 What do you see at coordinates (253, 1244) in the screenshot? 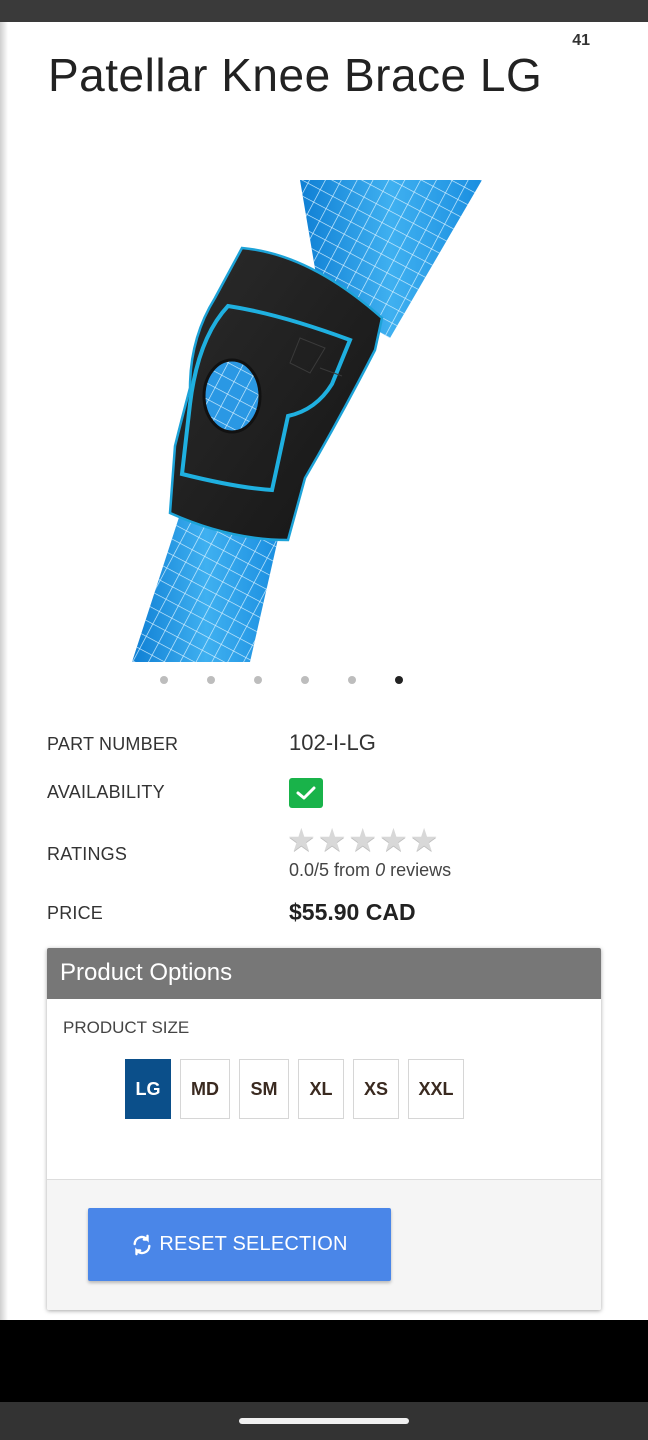
I see `reset-selection-label: RESET SELECTION` at bounding box center [253, 1244].